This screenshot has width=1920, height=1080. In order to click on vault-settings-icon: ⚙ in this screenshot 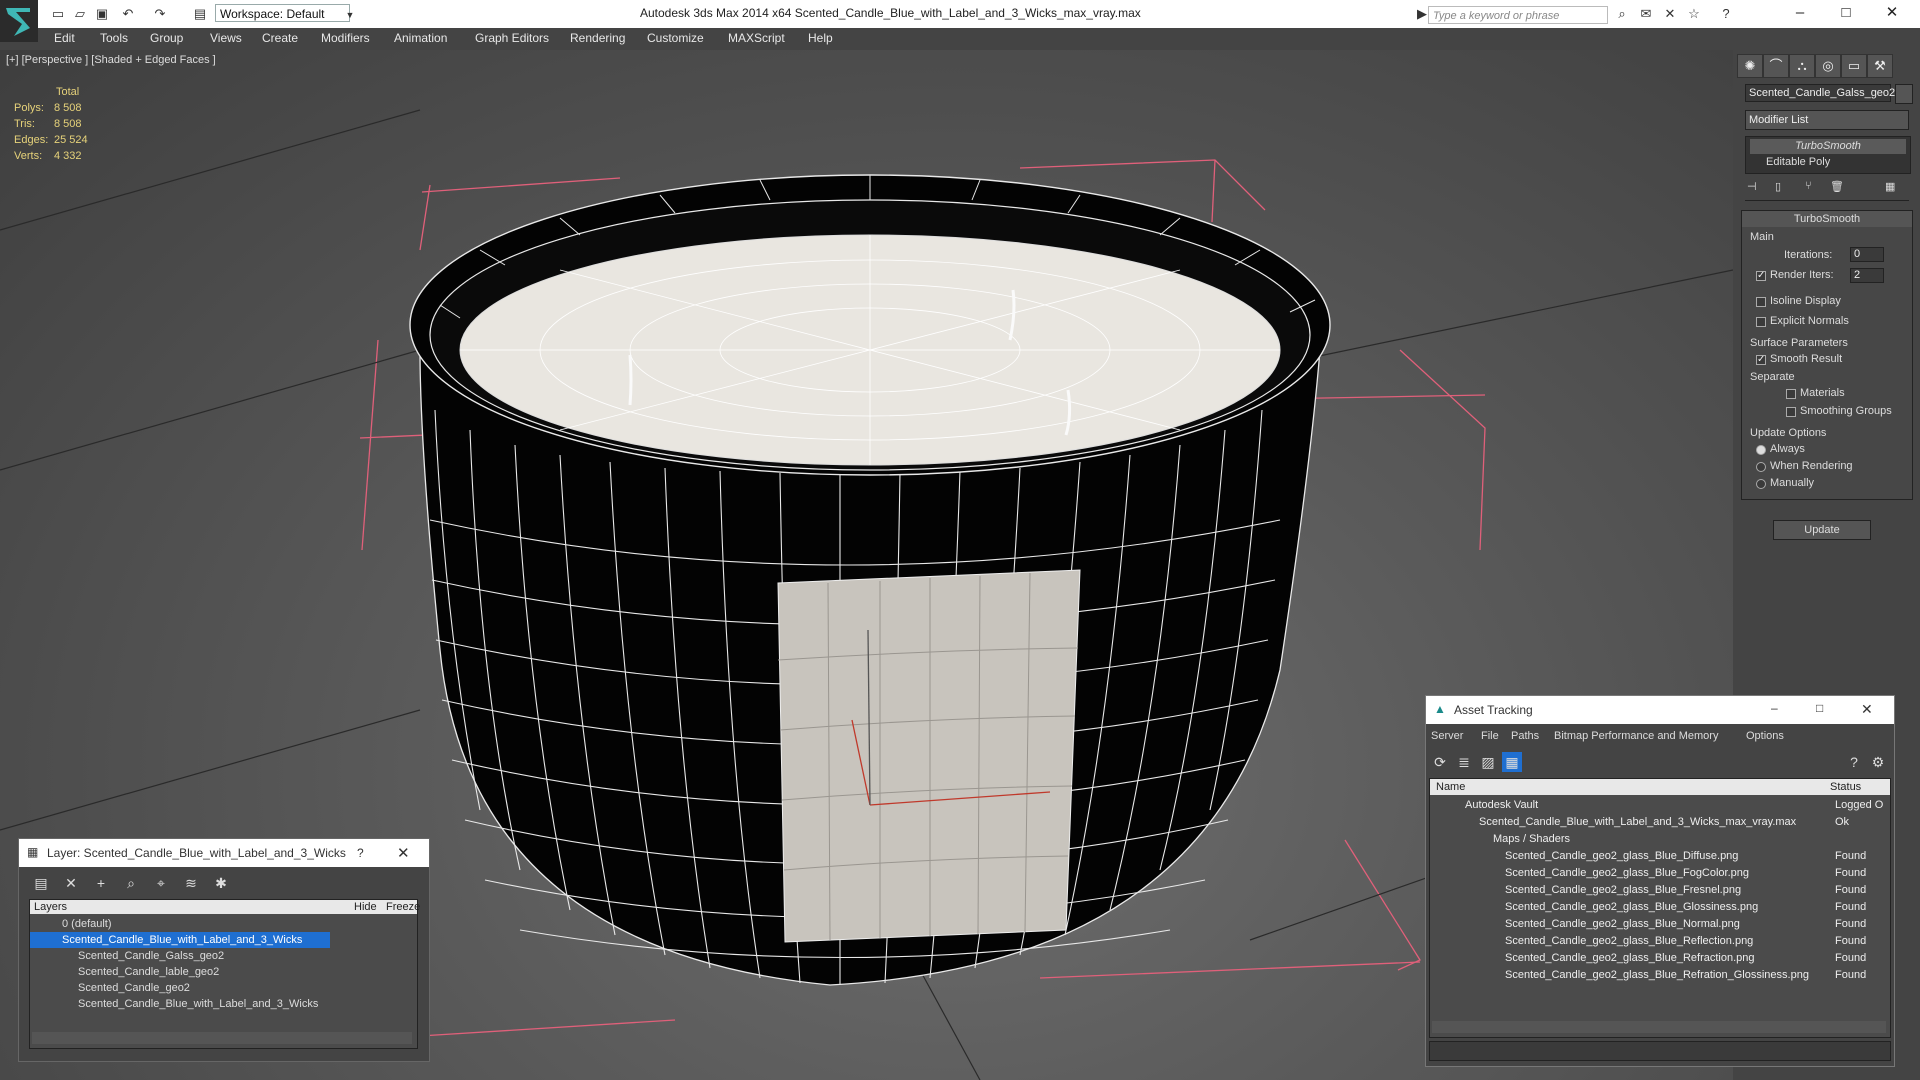, I will do `click(1878, 762)`.